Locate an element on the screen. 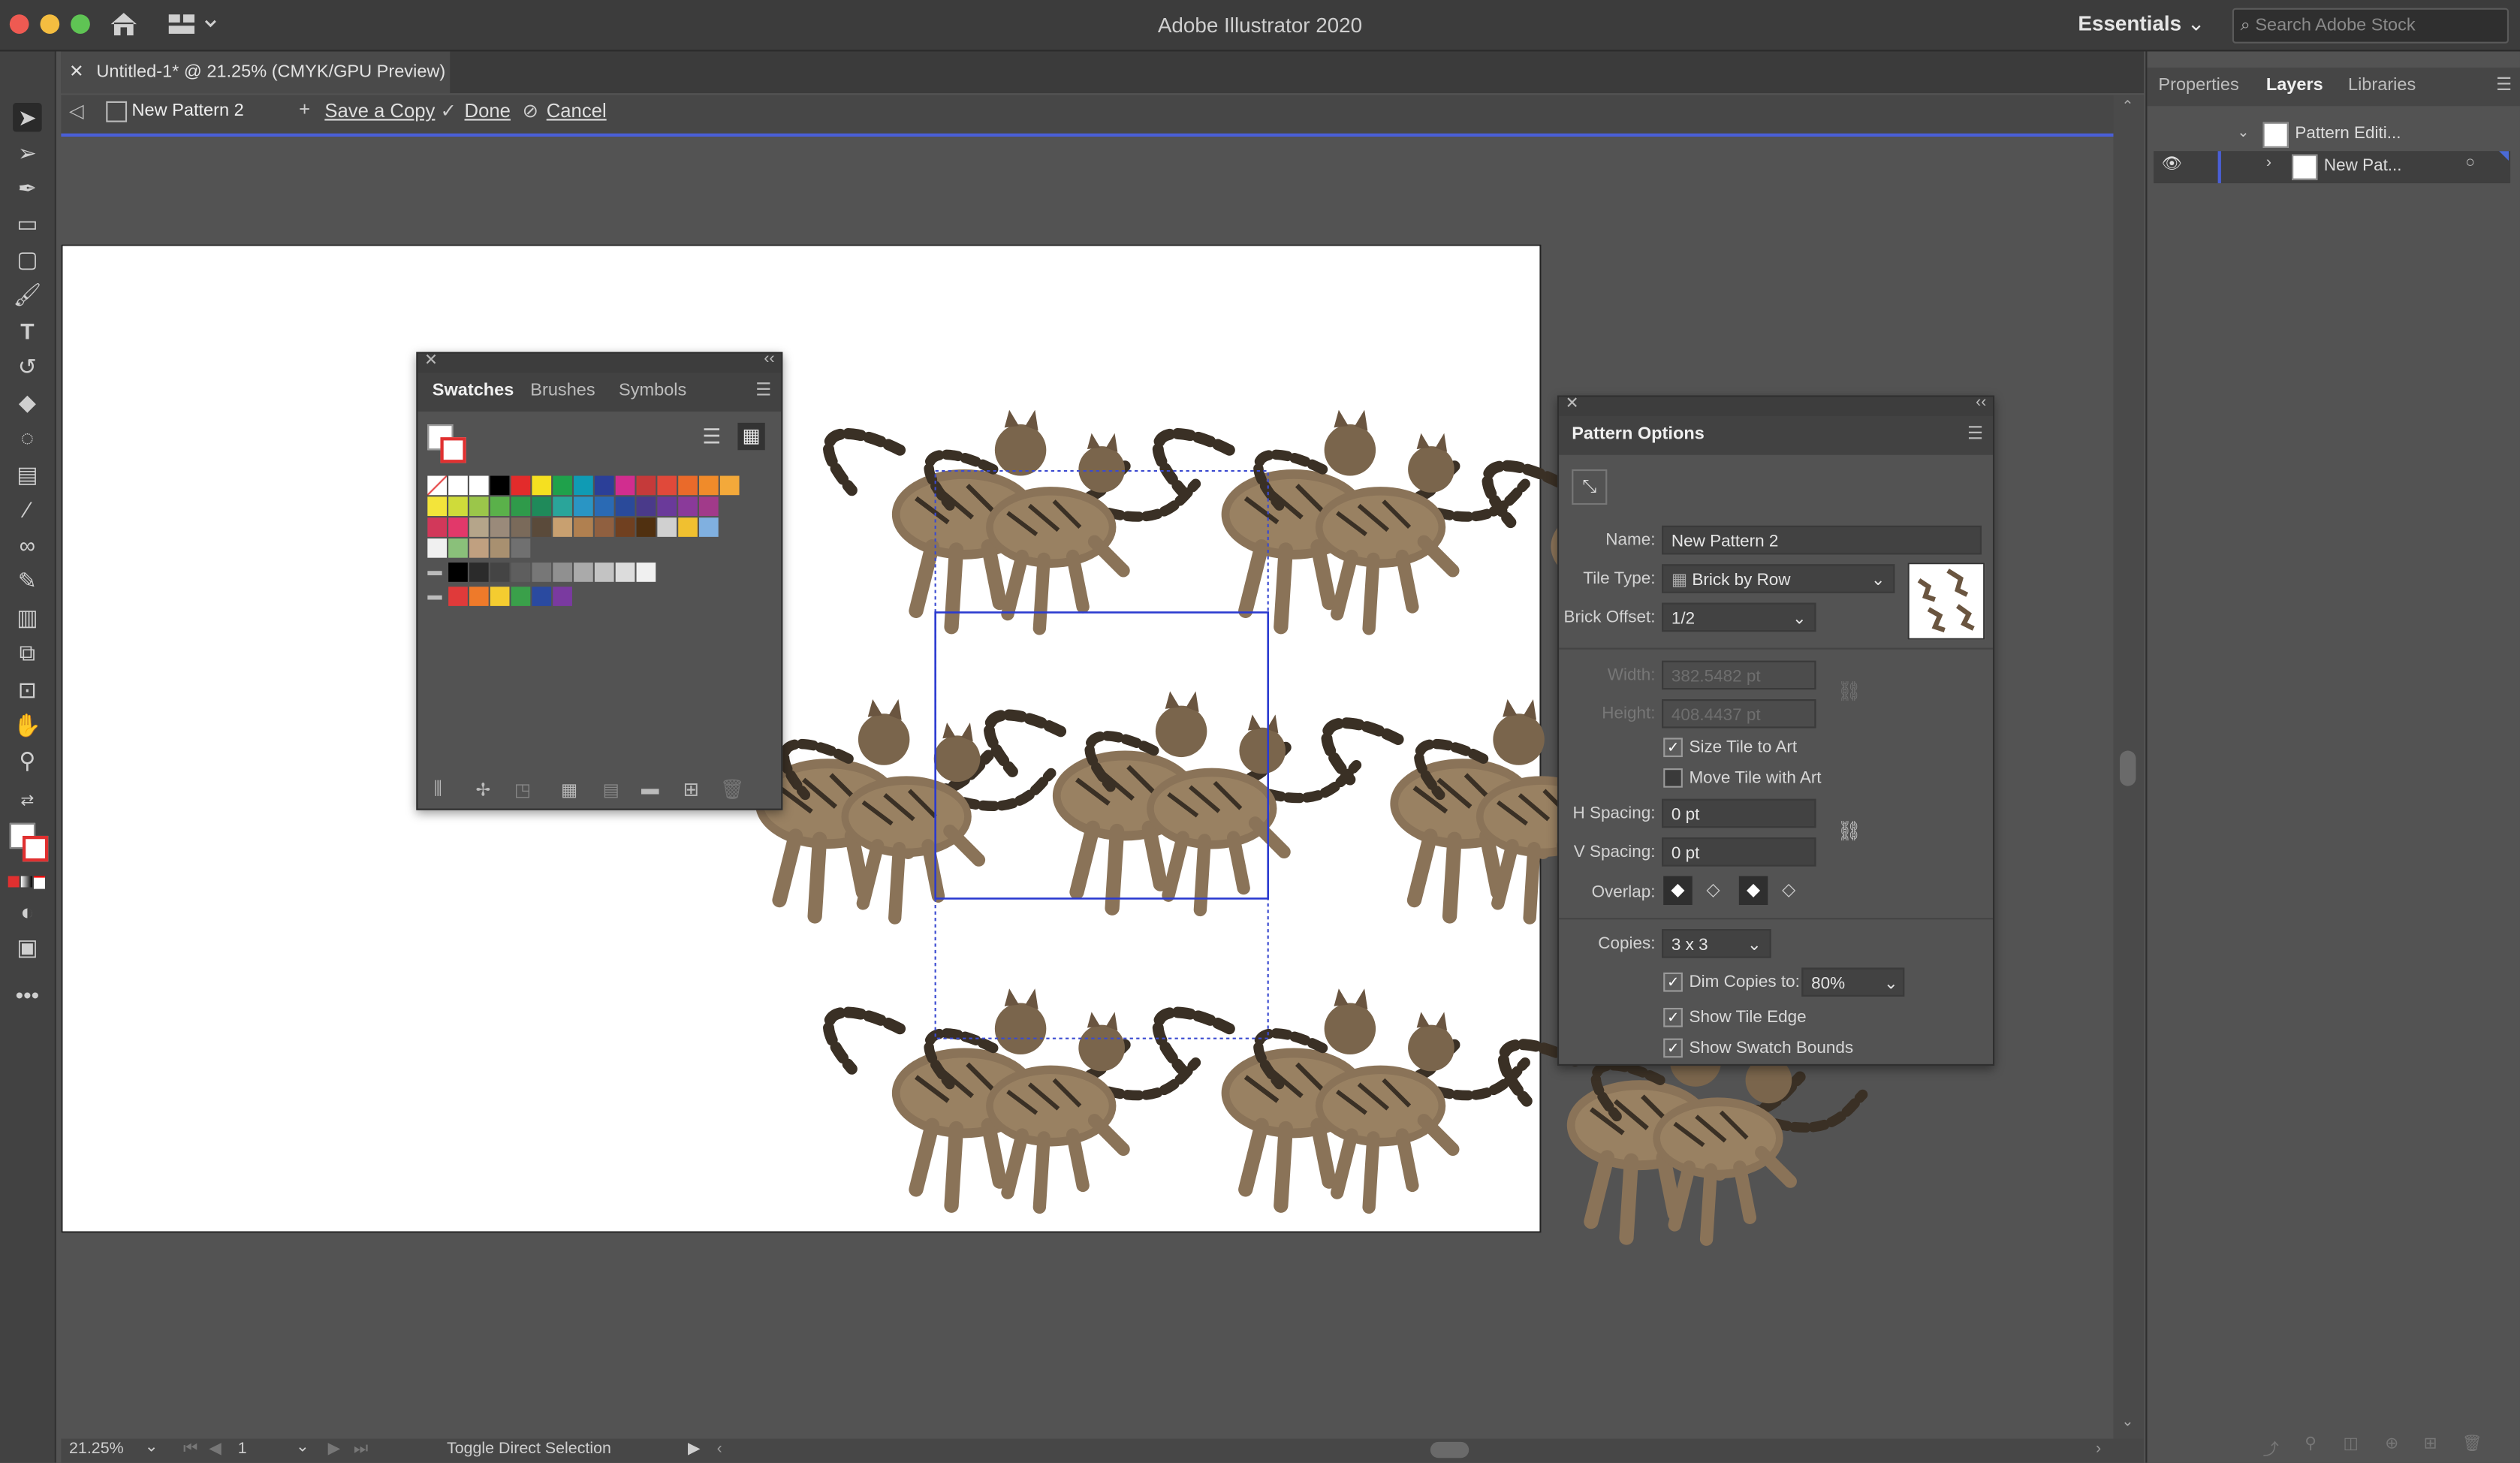  move-tile-checkbox is located at coordinates (1673, 778).